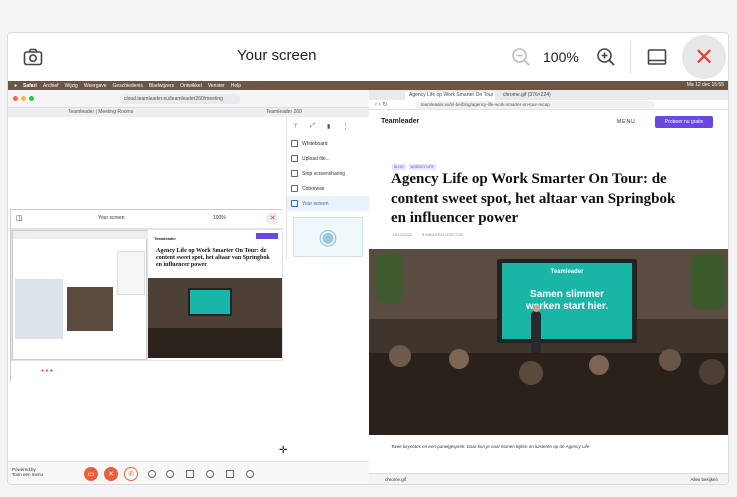  I want to click on zoom-out-icon, so click(521, 57).